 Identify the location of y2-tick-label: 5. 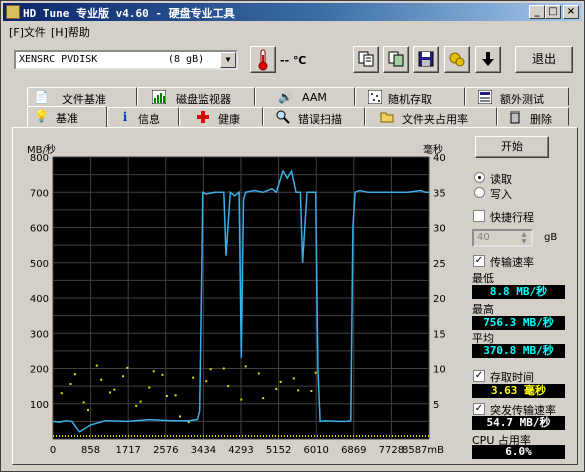
(436, 405).